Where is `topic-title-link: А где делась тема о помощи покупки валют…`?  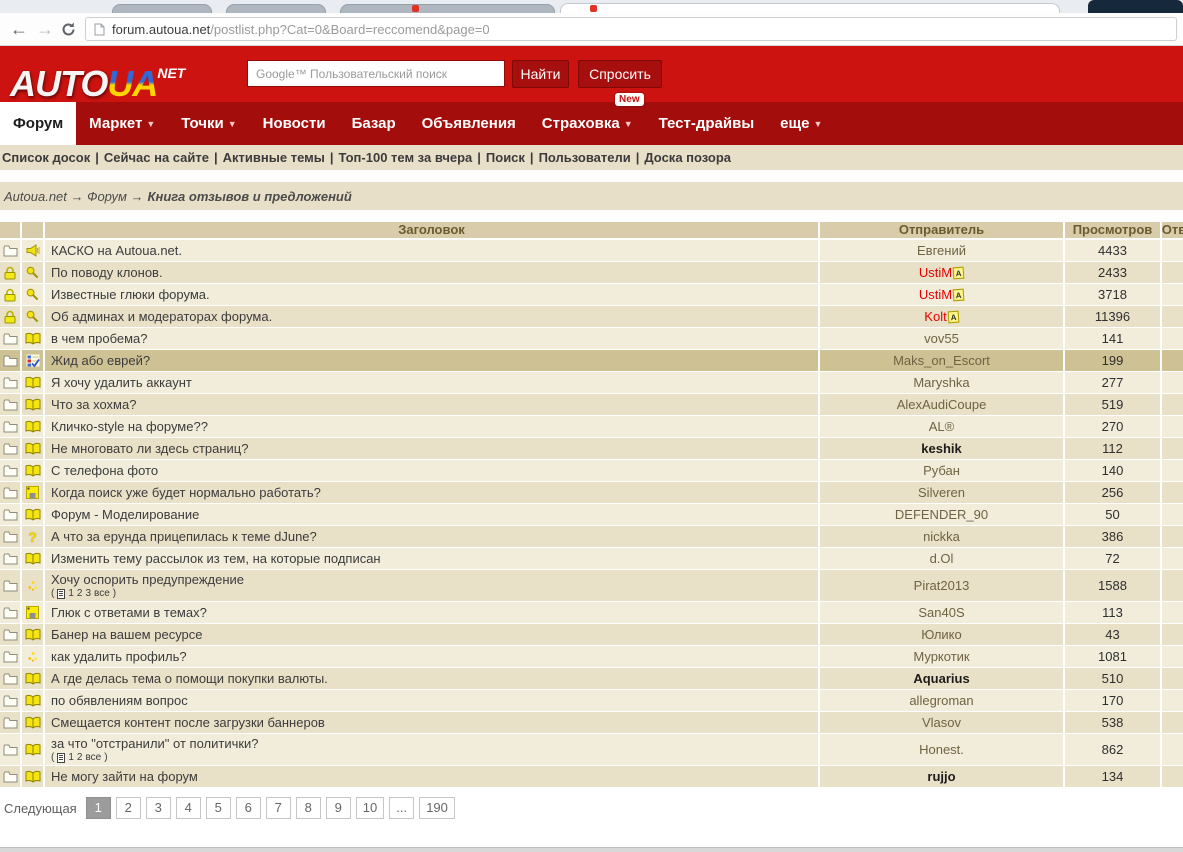
topic-title-link: А где делась тема о помощи покупки валют… is located at coordinates (434, 678).